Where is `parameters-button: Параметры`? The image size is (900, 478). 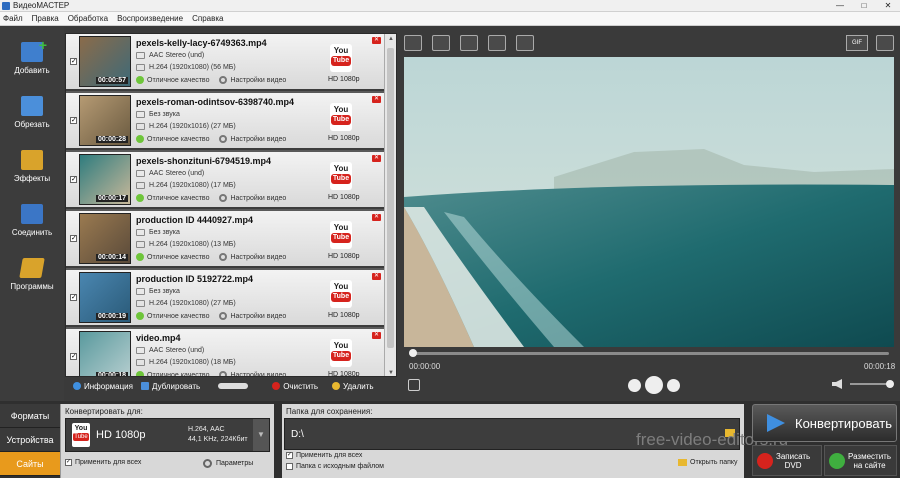
parameters-button: Параметры is located at coordinates (228, 463).